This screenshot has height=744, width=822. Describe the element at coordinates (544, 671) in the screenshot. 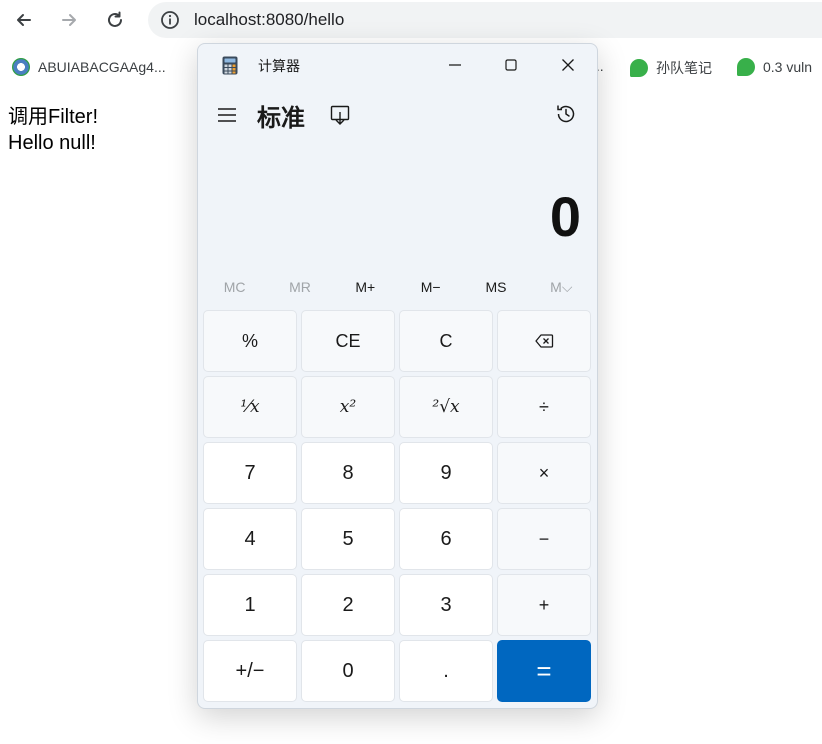

I see `equals-button: =` at that location.